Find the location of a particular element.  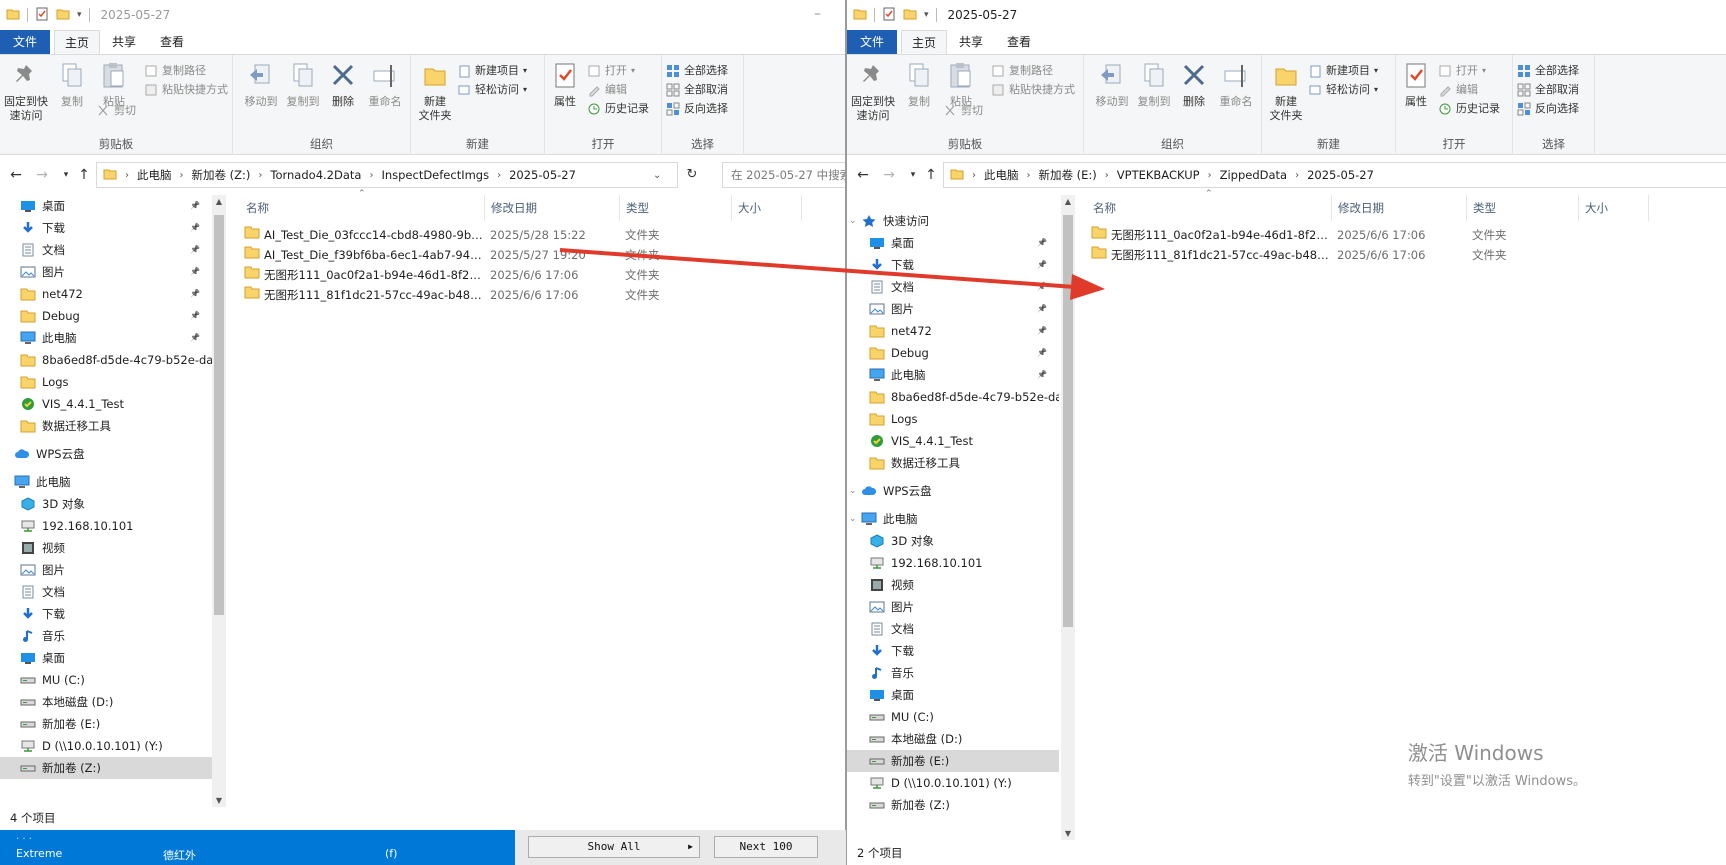

recent-locations-button: ▾ is located at coordinates (66, 175).